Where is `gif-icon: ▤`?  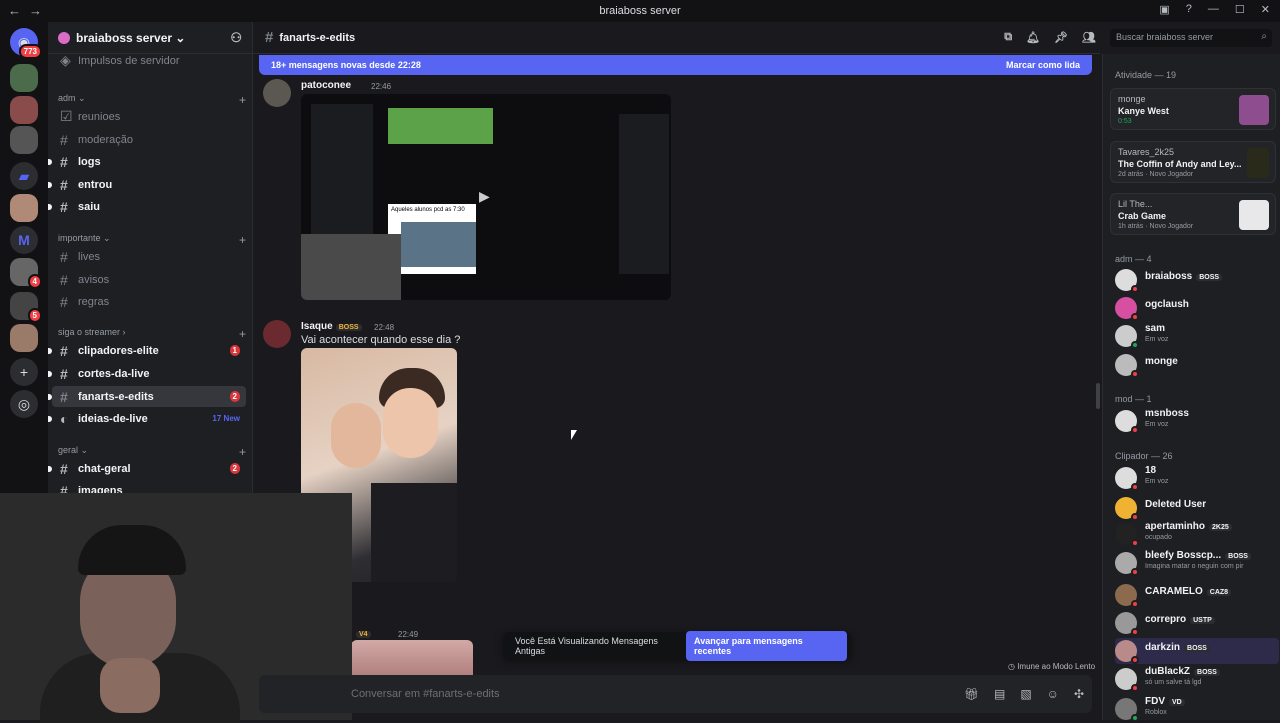 gif-icon: ▤ is located at coordinates (999, 694).